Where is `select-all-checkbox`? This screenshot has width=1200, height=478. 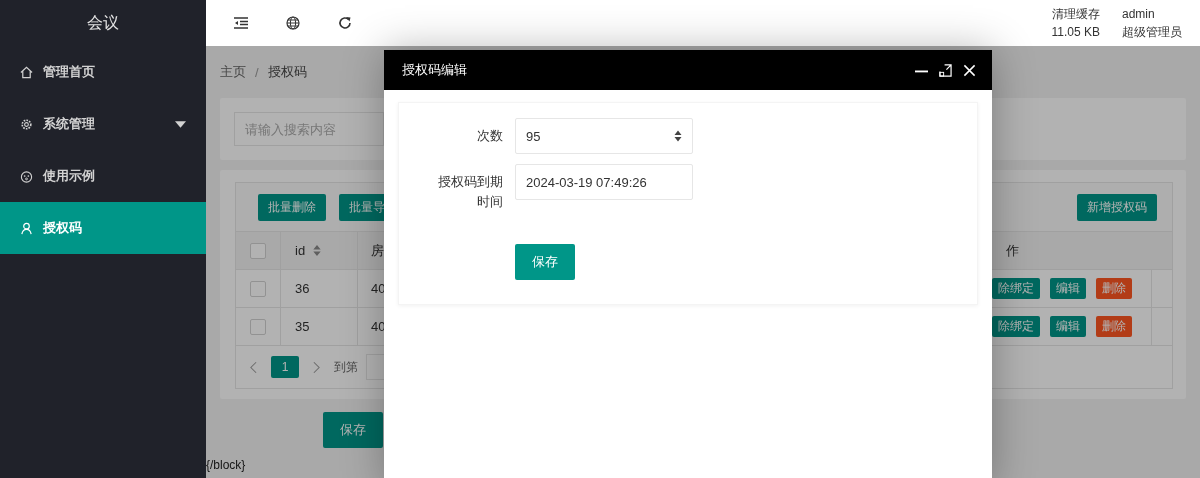
select-all-checkbox is located at coordinates (258, 250).